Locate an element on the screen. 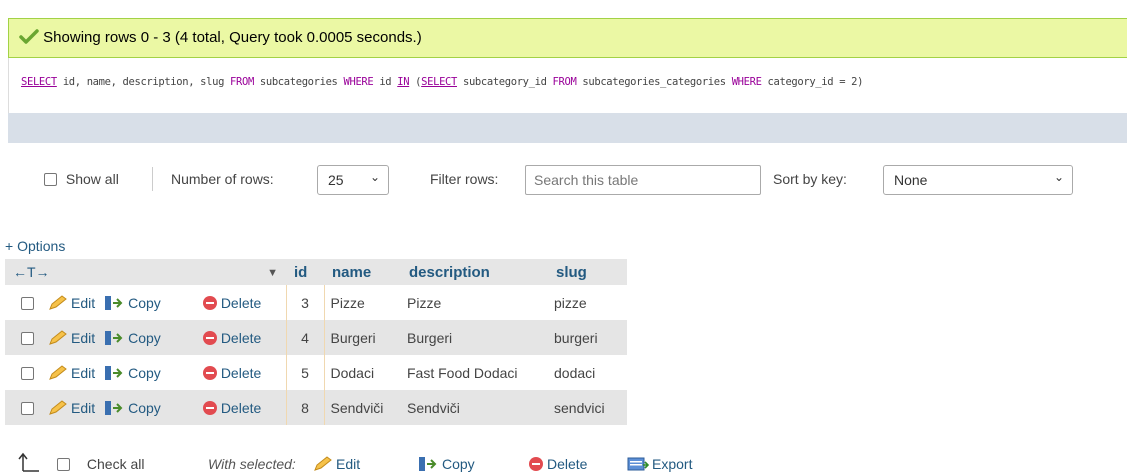  show-all-checkbox is located at coordinates (50, 179).